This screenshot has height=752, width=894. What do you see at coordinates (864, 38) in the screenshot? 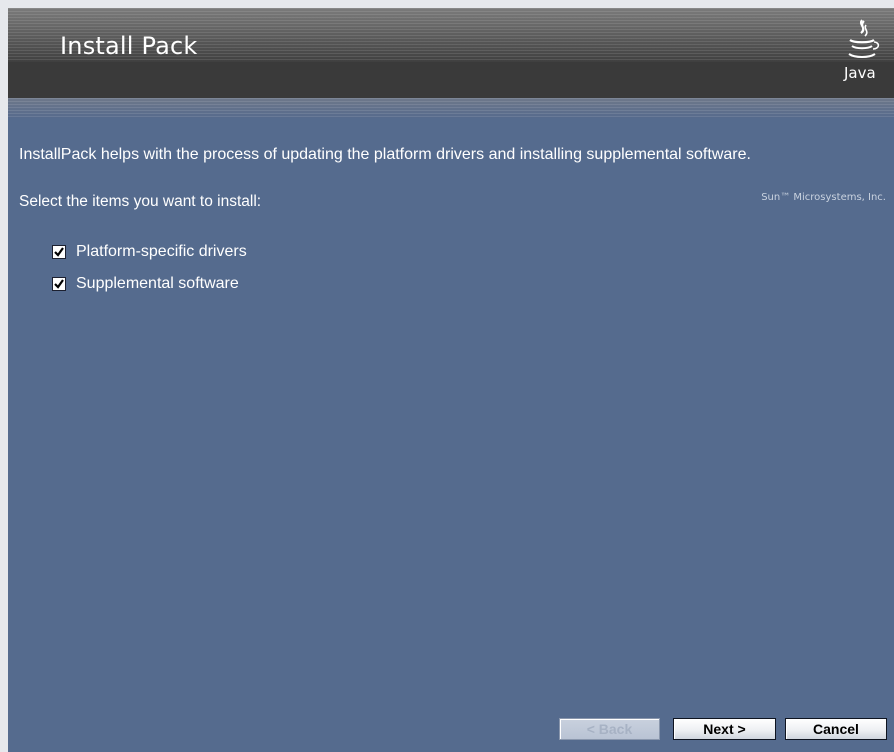
I see `java-cup-icon` at bounding box center [864, 38].